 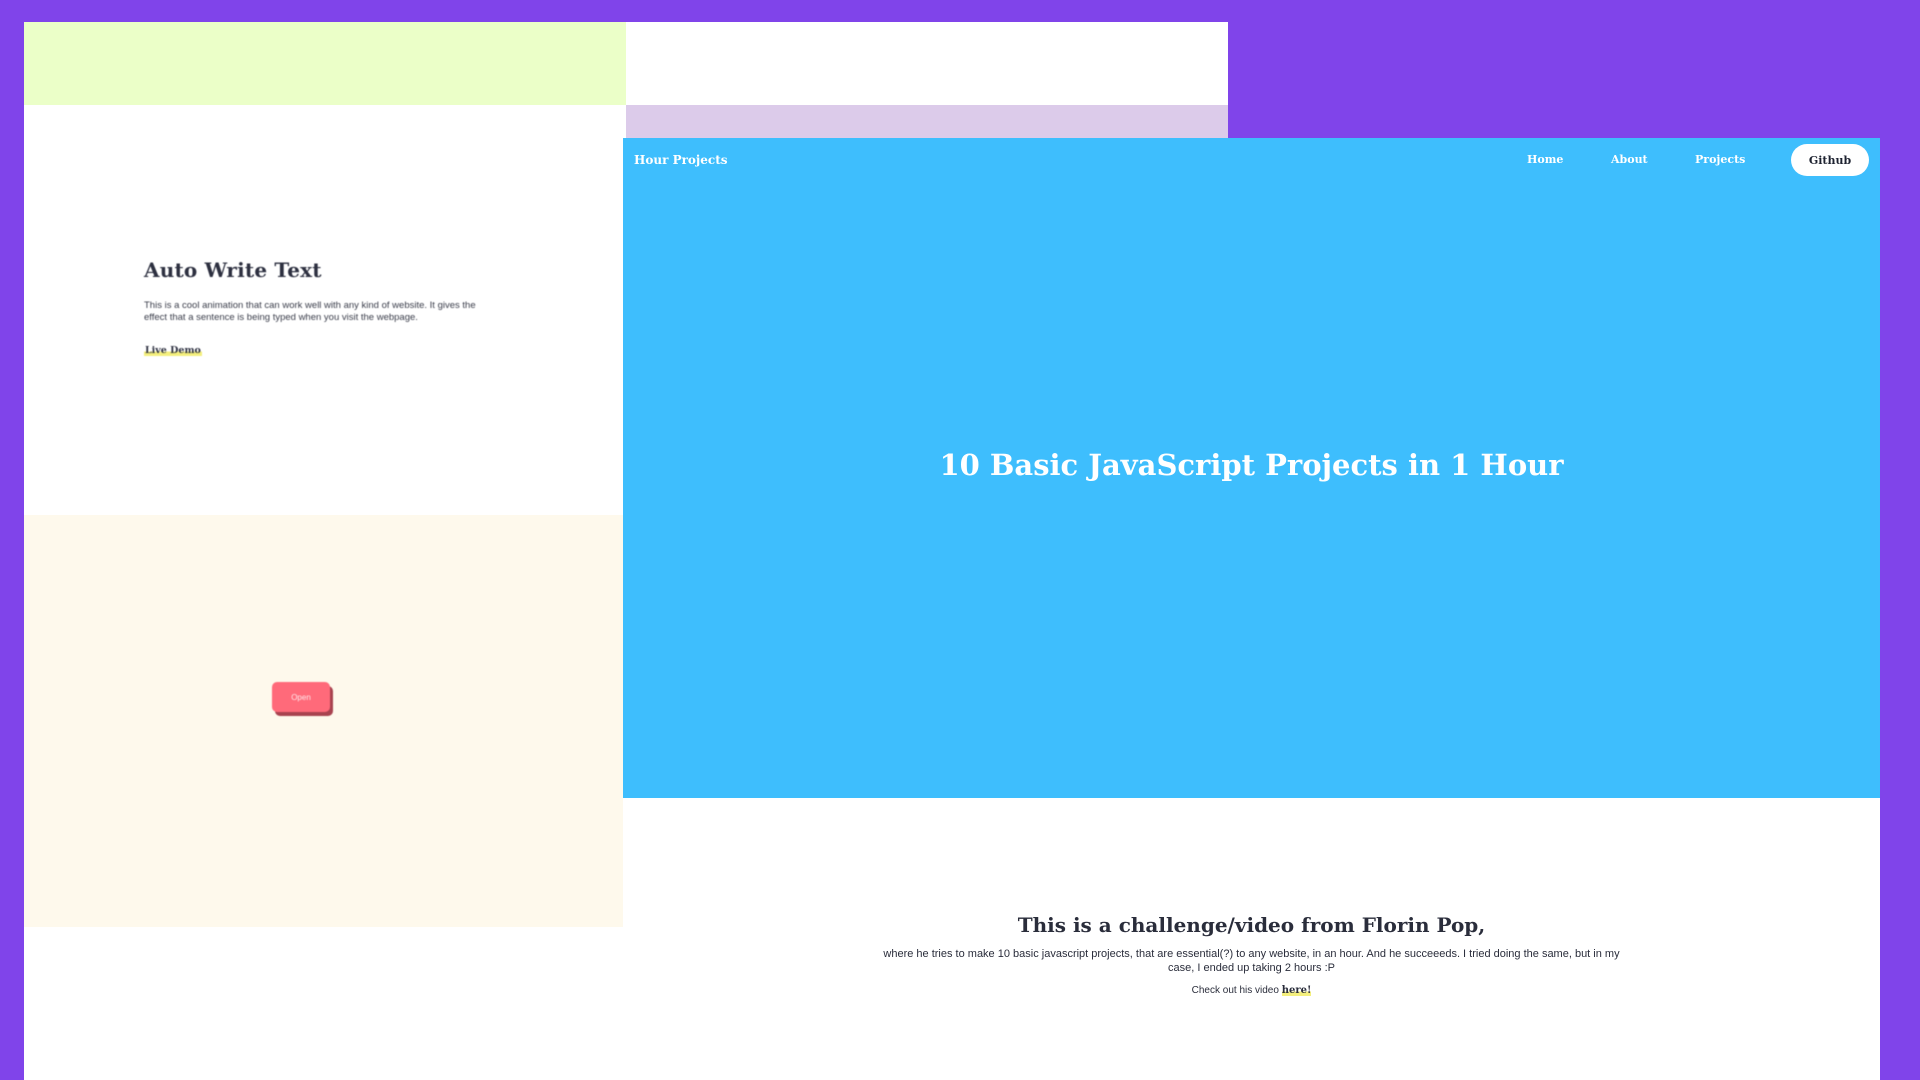 I want to click on nav-home-link: Home, so click(x=1545, y=159).